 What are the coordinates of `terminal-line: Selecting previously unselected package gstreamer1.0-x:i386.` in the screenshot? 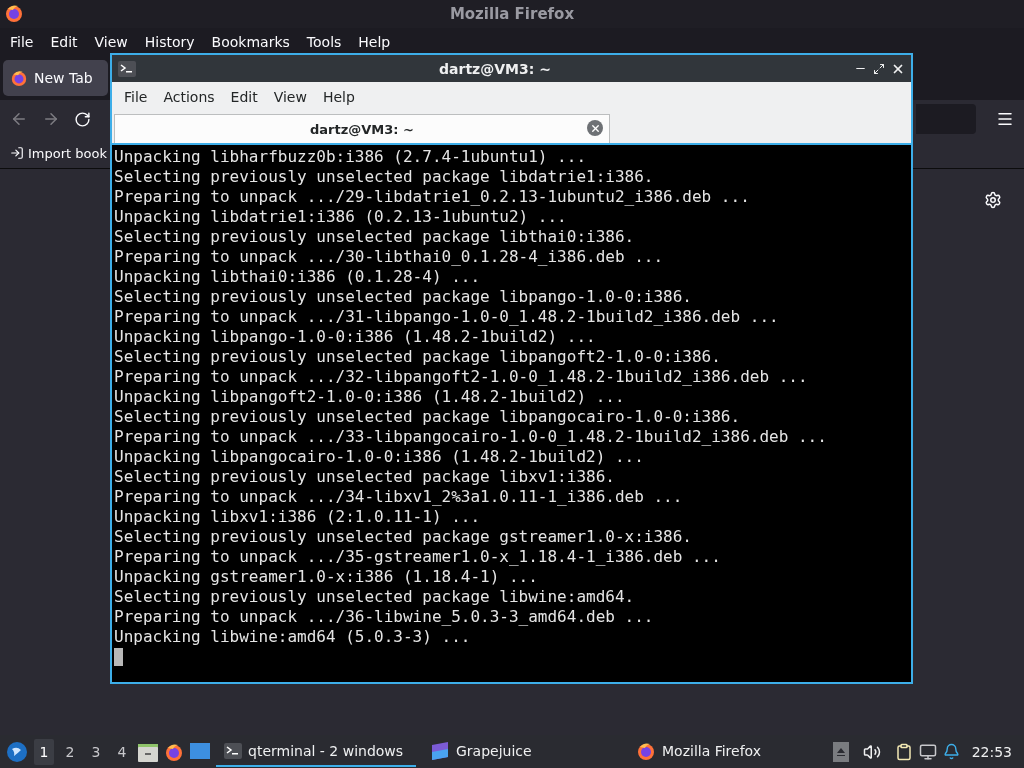 It's located at (403, 537).